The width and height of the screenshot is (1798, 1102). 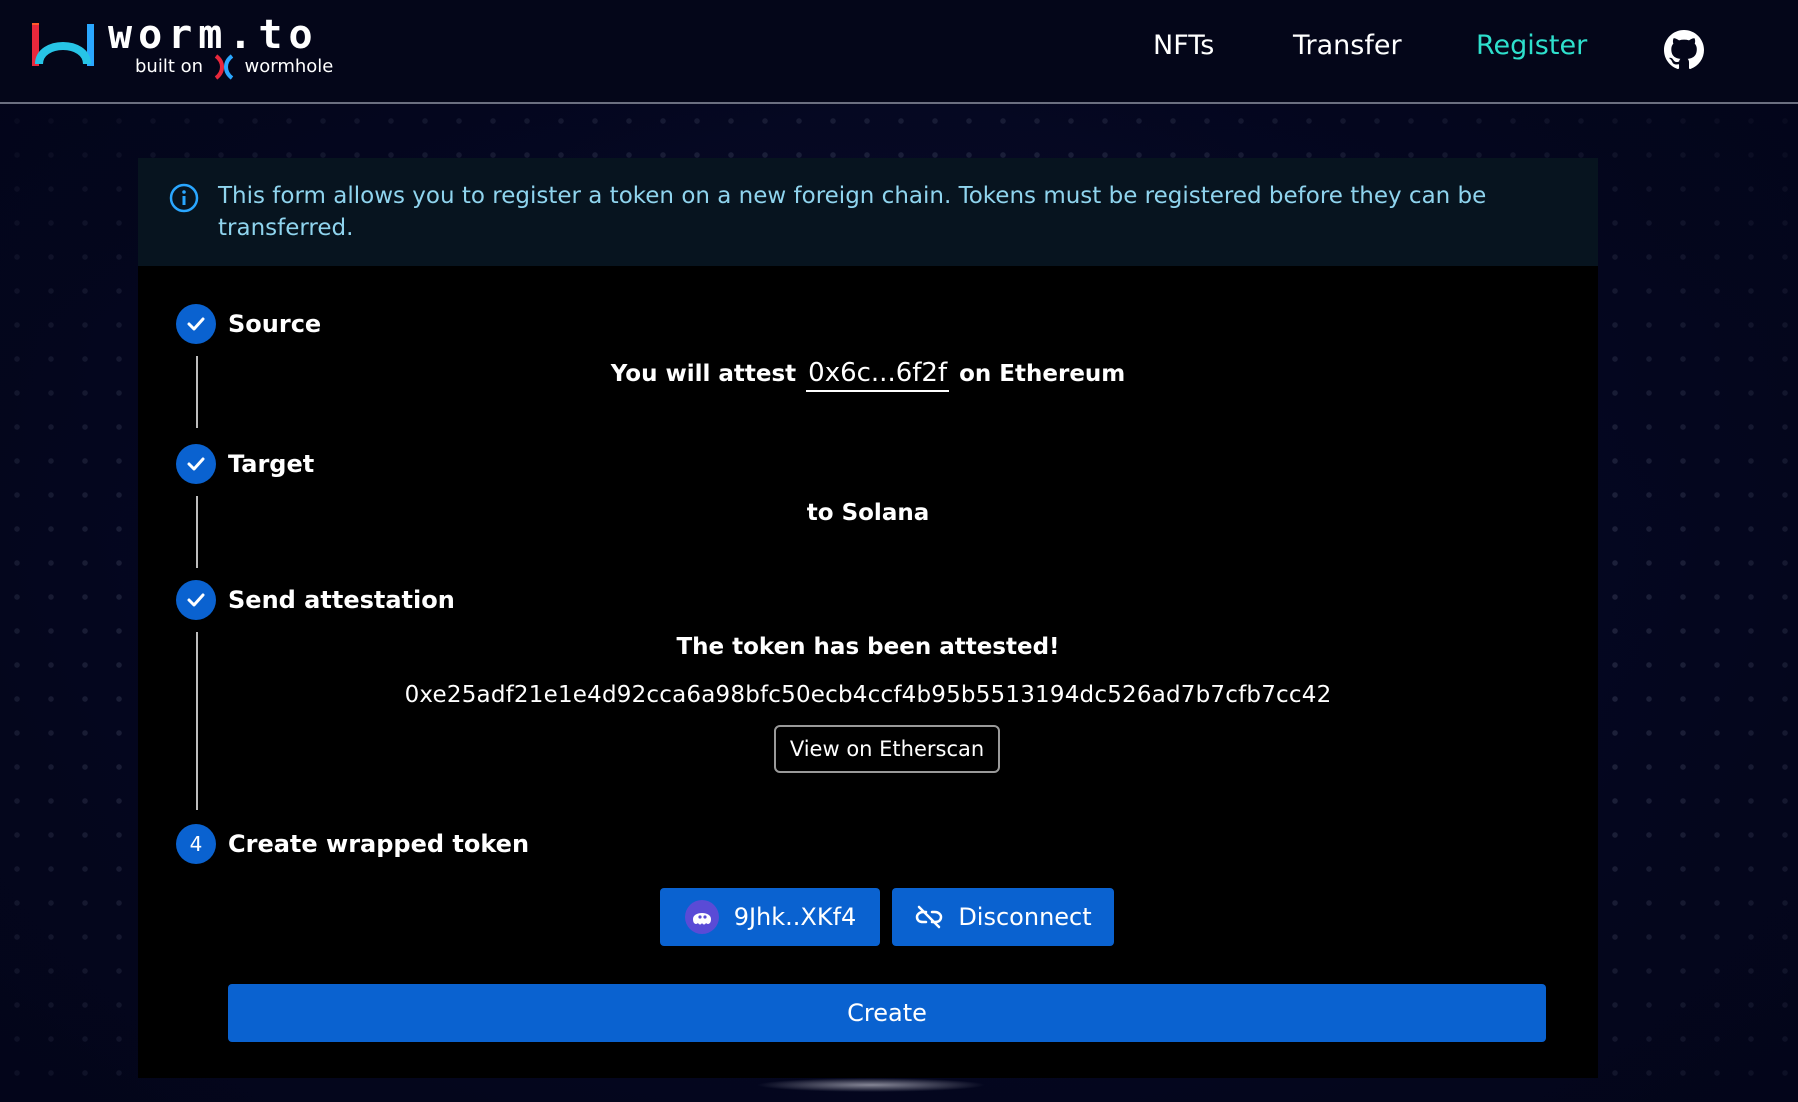 What do you see at coordinates (341, 600) in the screenshot?
I see `step-send-attestation-label: Send attestation` at bounding box center [341, 600].